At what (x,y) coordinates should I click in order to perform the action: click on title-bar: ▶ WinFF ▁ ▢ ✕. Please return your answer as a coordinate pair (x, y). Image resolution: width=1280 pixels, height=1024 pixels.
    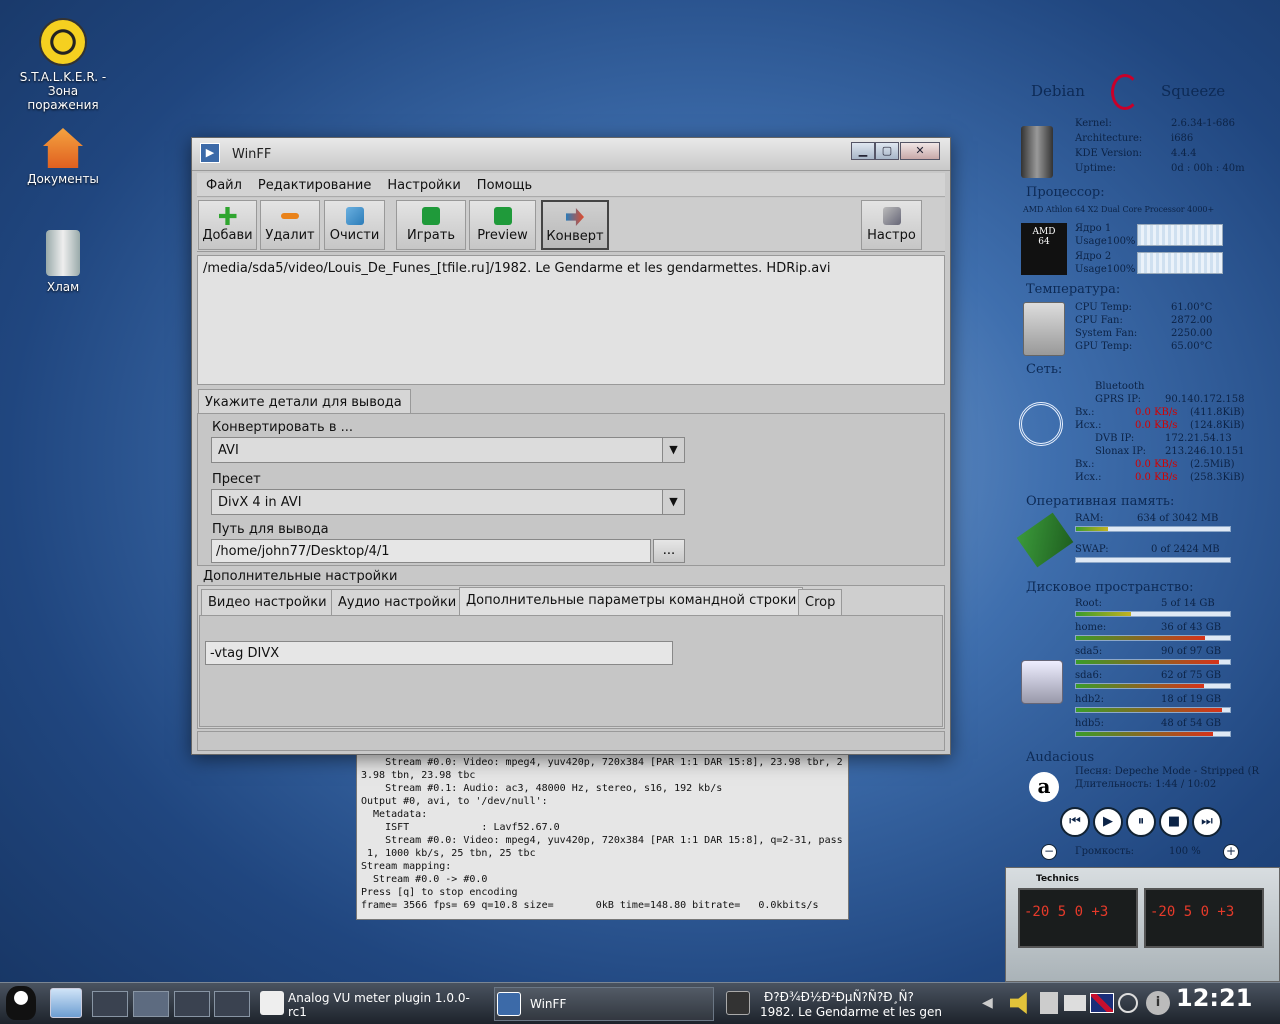
    Looking at the image, I should click on (571, 154).